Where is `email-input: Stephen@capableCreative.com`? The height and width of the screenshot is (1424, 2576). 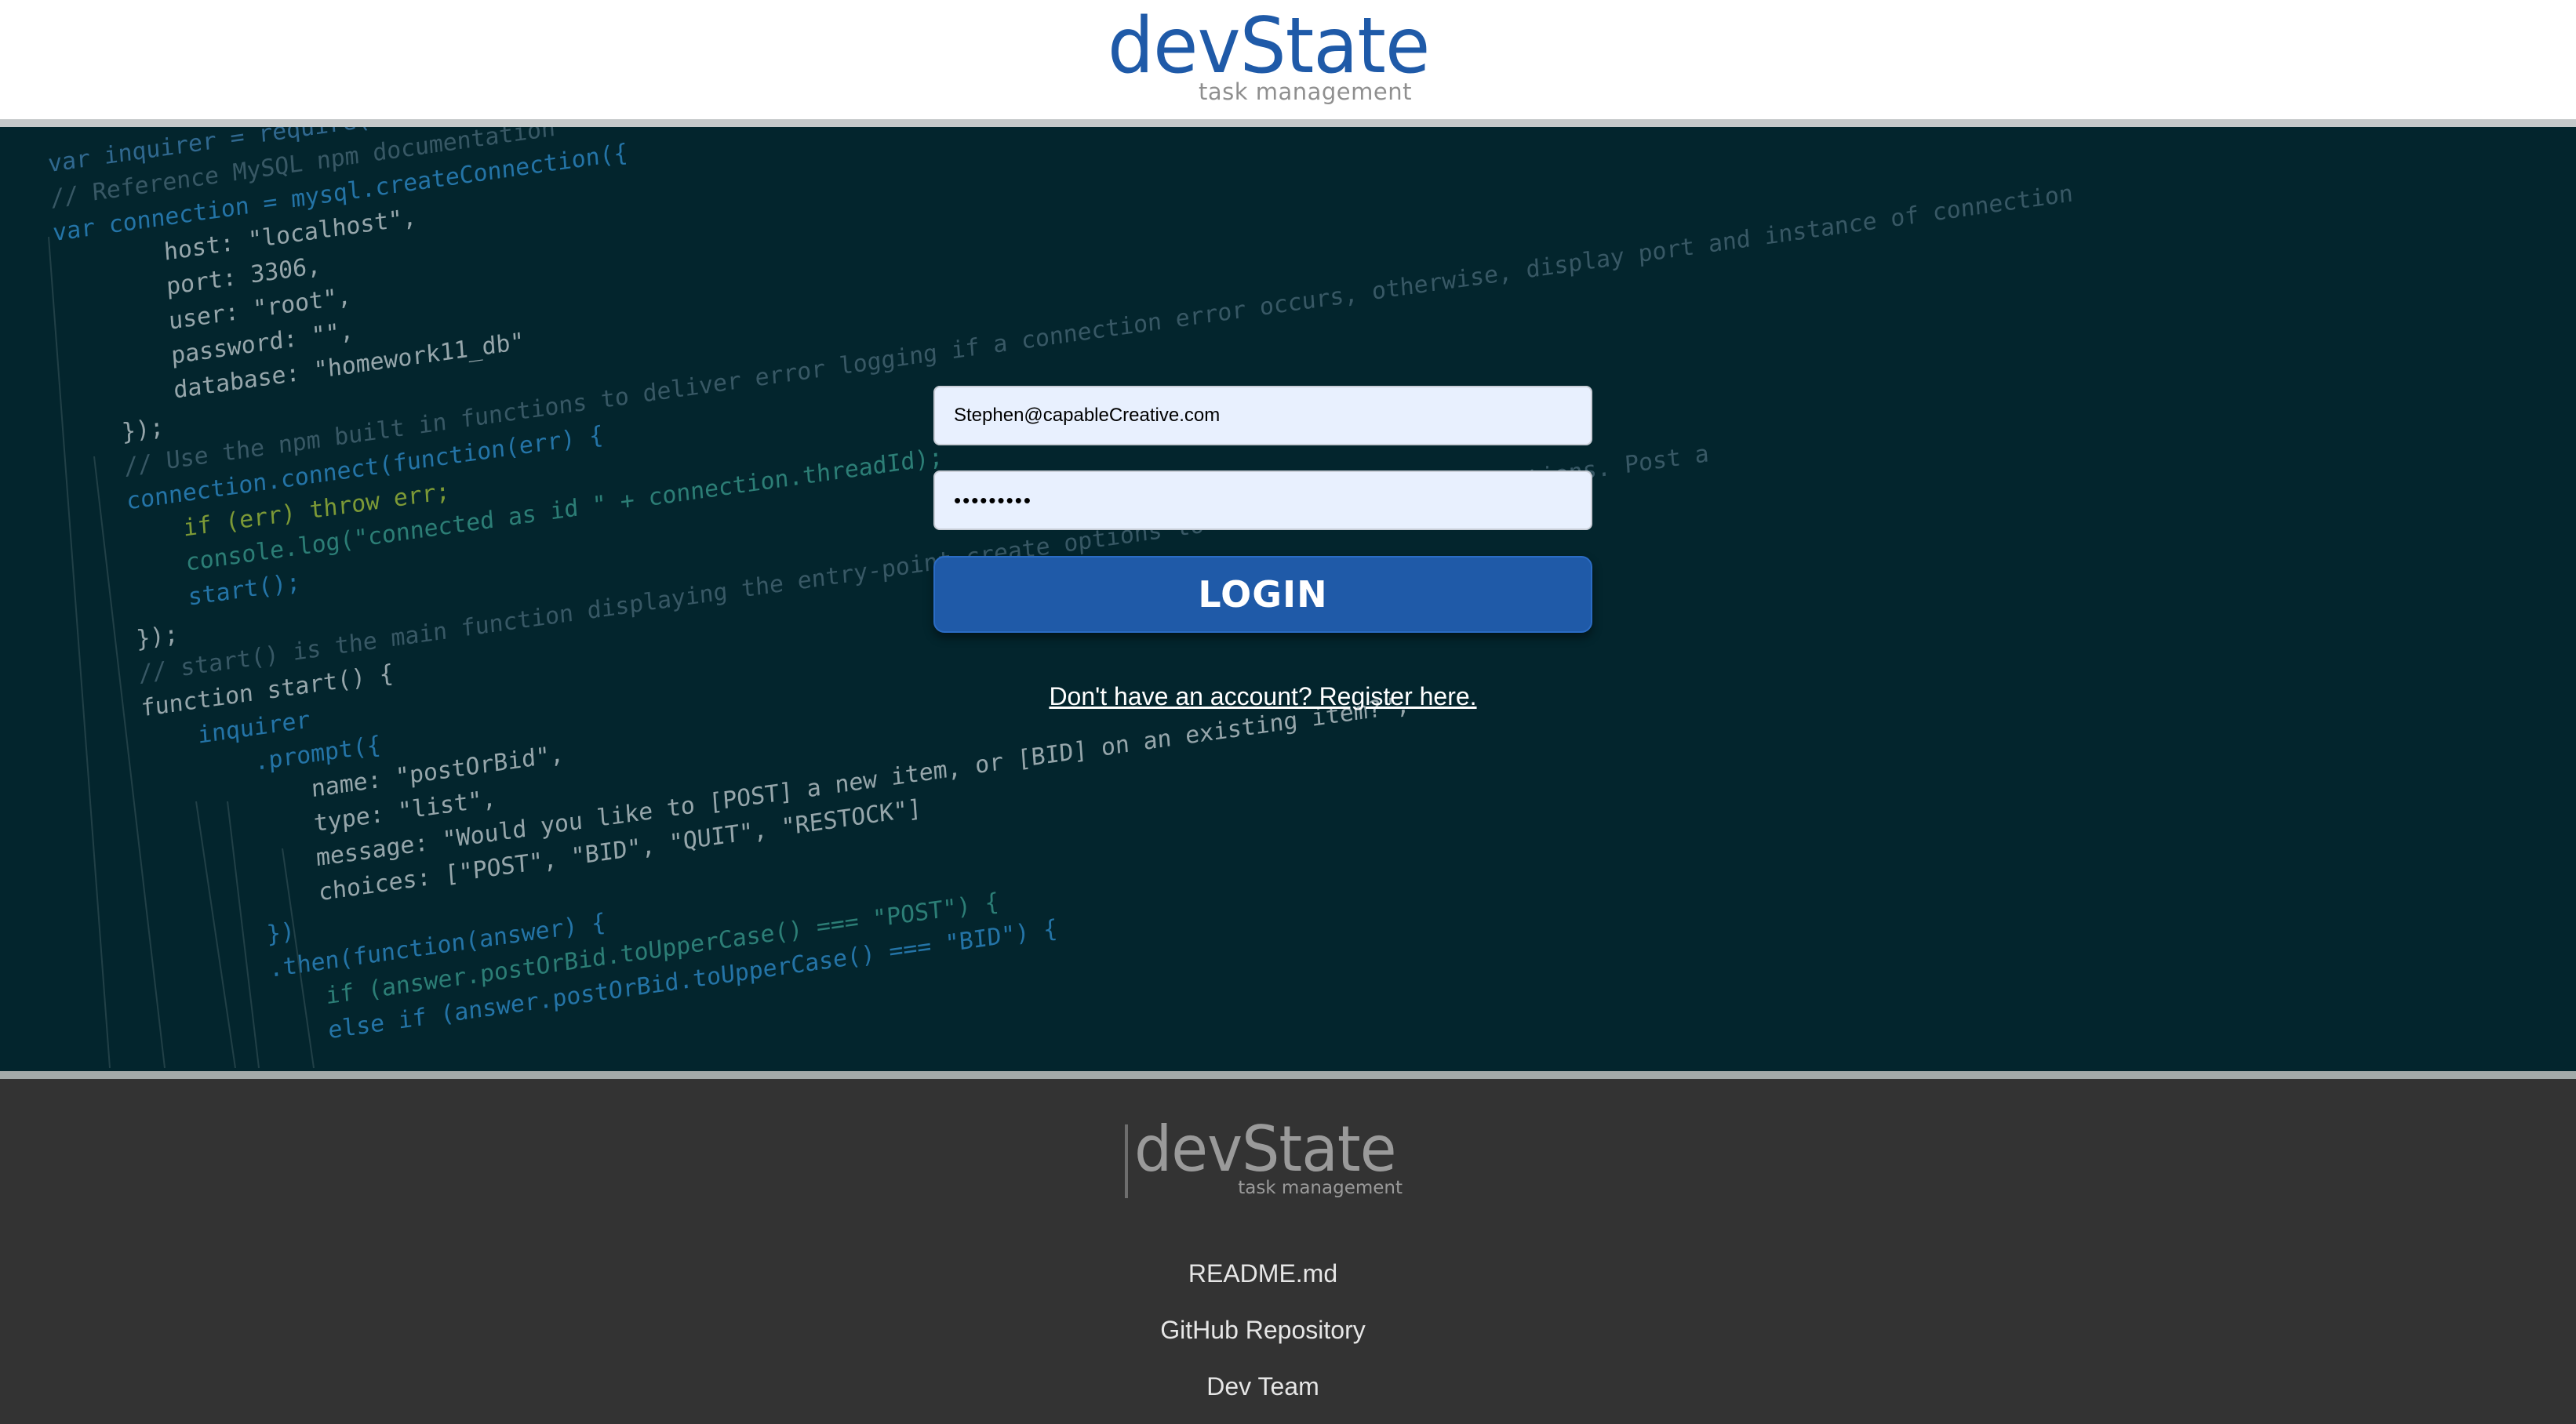 email-input: Stephen@capableCreative.com is located at coordinates (1262, 415).